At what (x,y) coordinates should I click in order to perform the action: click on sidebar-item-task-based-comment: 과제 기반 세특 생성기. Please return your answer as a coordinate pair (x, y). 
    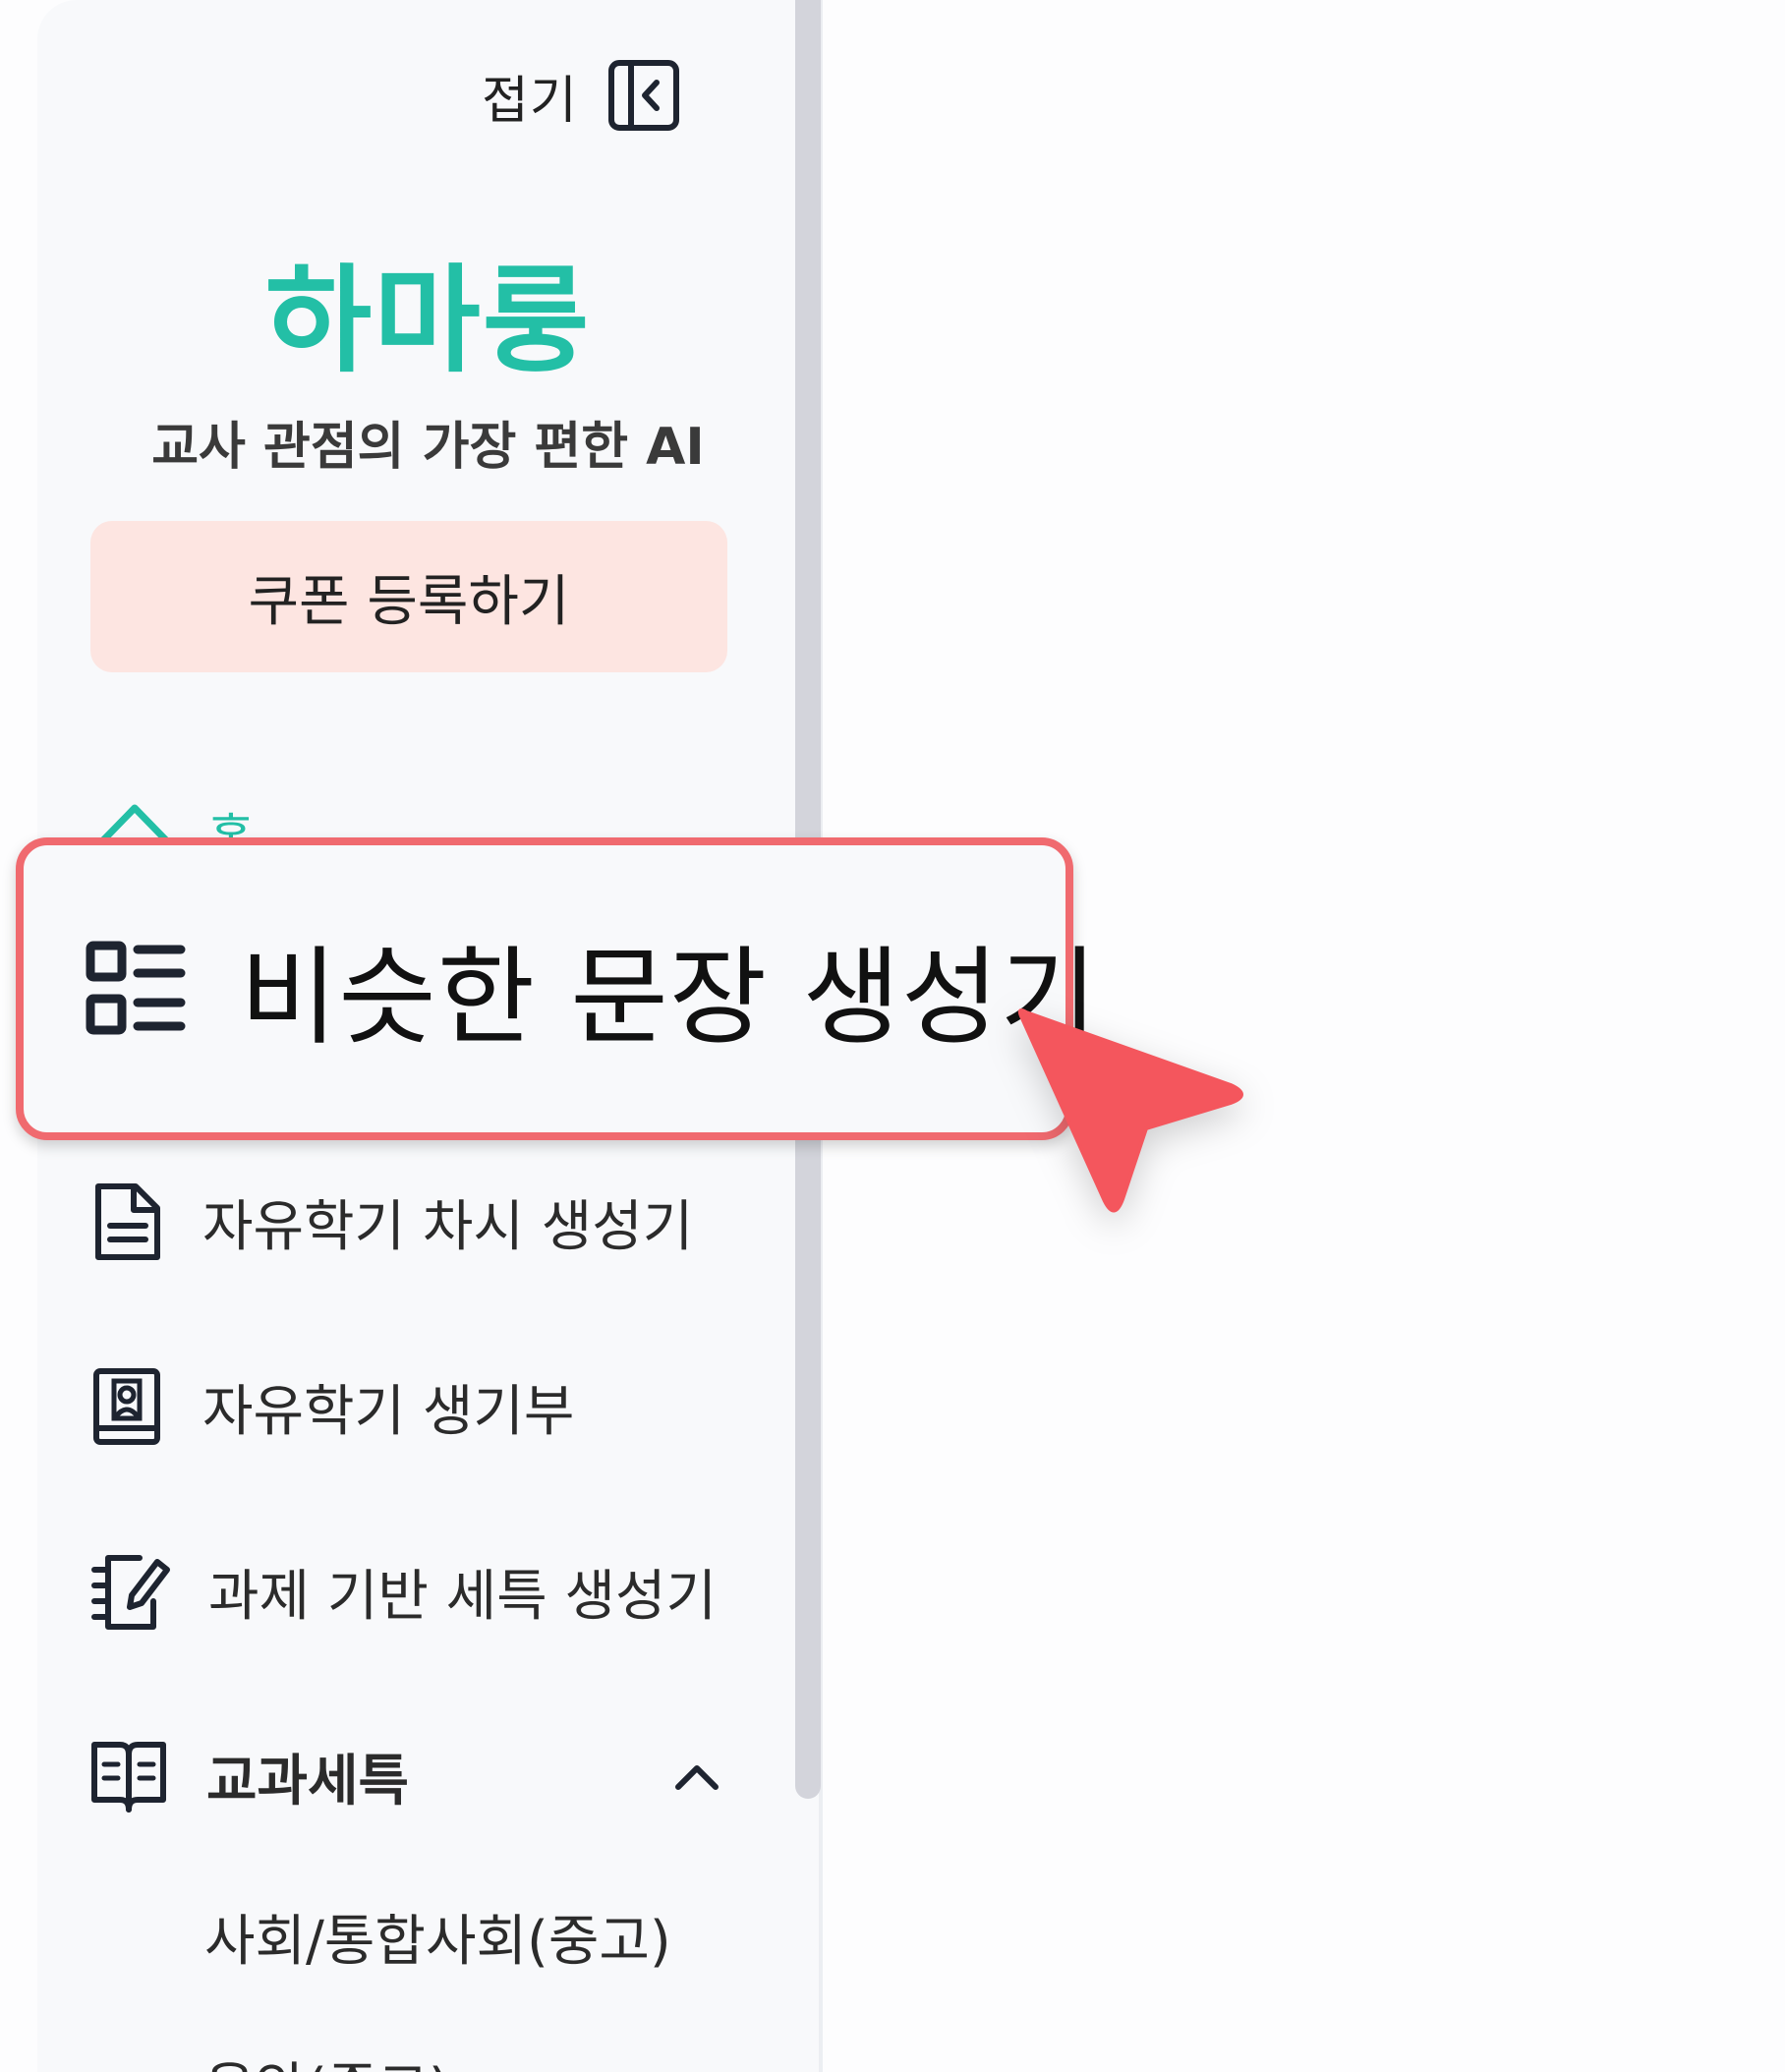
    Looking at the image, I should click on (402, 1591).